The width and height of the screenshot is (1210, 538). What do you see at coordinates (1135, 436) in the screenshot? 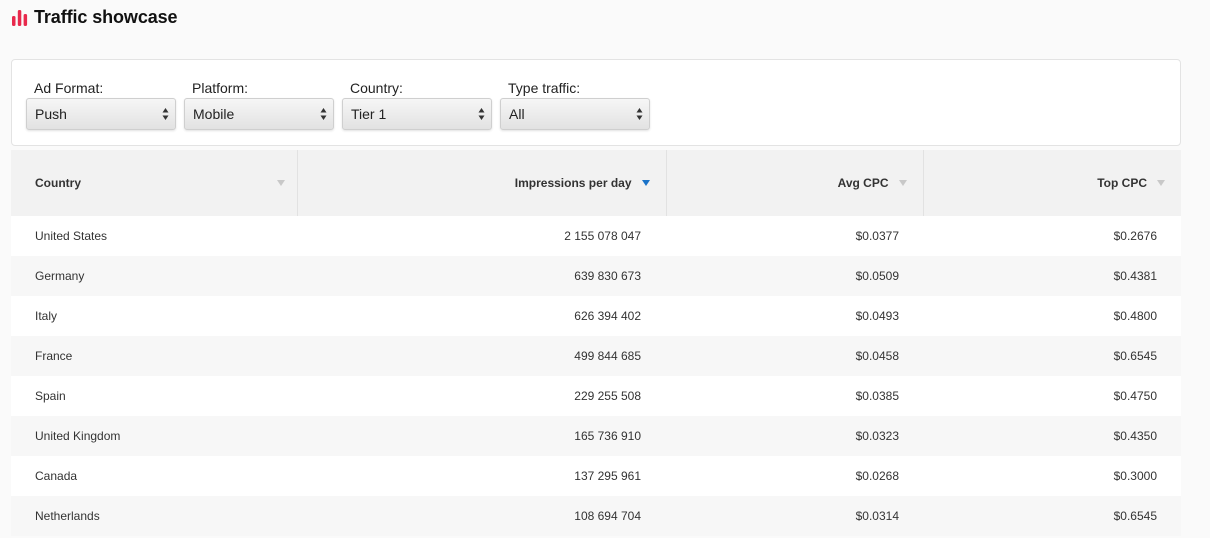
I see `cell-top-cpc: $0.4350` at bounding box center [1135, 436].